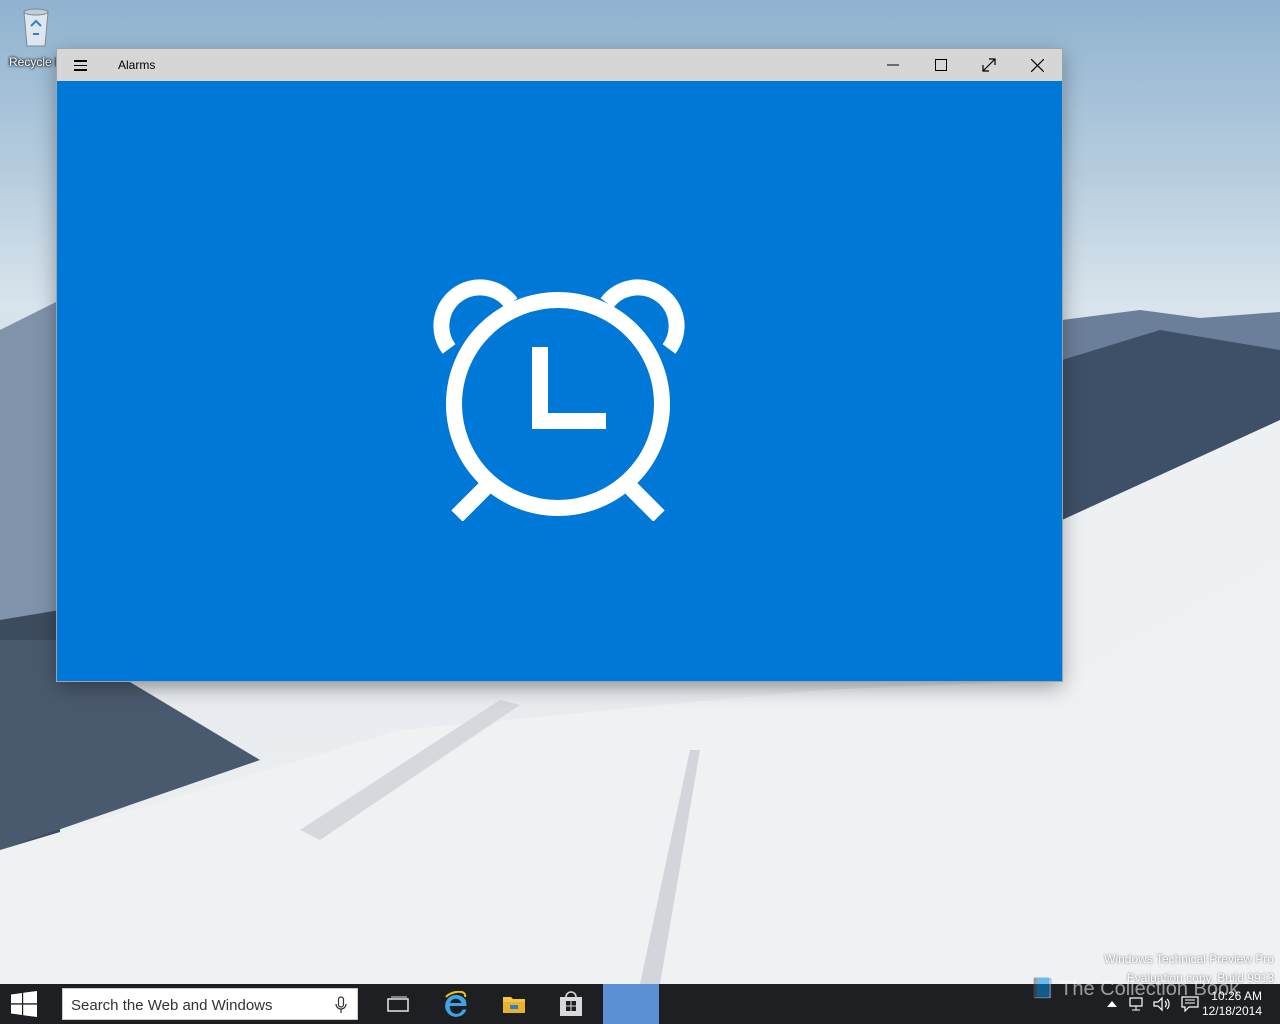  Describe the element at coordinates (1112, 1004) in the screenshot. I see `chevron-up-icon` at that location.